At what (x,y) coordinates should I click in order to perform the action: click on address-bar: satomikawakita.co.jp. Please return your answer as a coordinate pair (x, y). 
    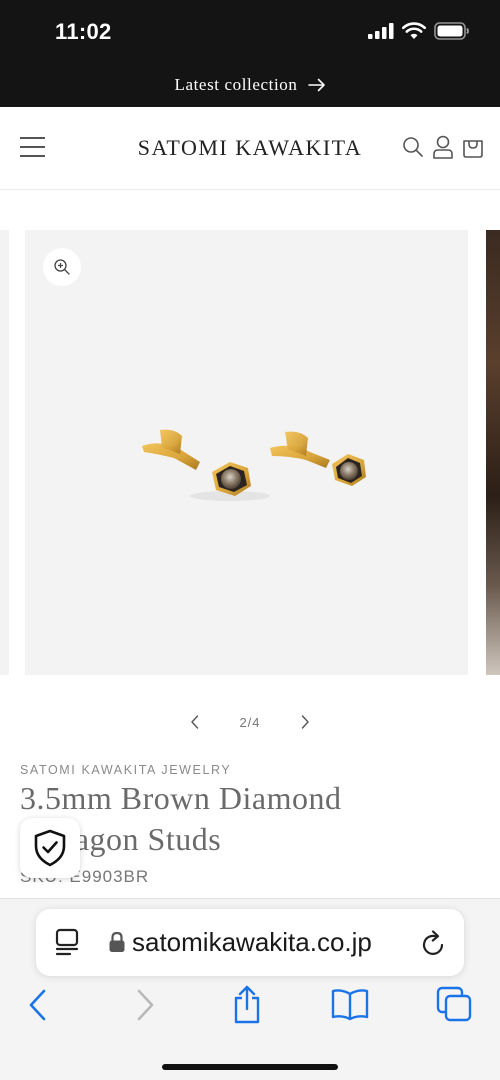
    Looking at the image, I should click on (250, 942).